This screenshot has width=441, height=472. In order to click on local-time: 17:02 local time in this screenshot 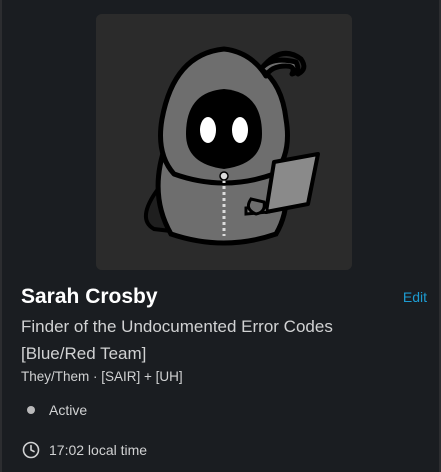, I will do `click(84, 450)`.